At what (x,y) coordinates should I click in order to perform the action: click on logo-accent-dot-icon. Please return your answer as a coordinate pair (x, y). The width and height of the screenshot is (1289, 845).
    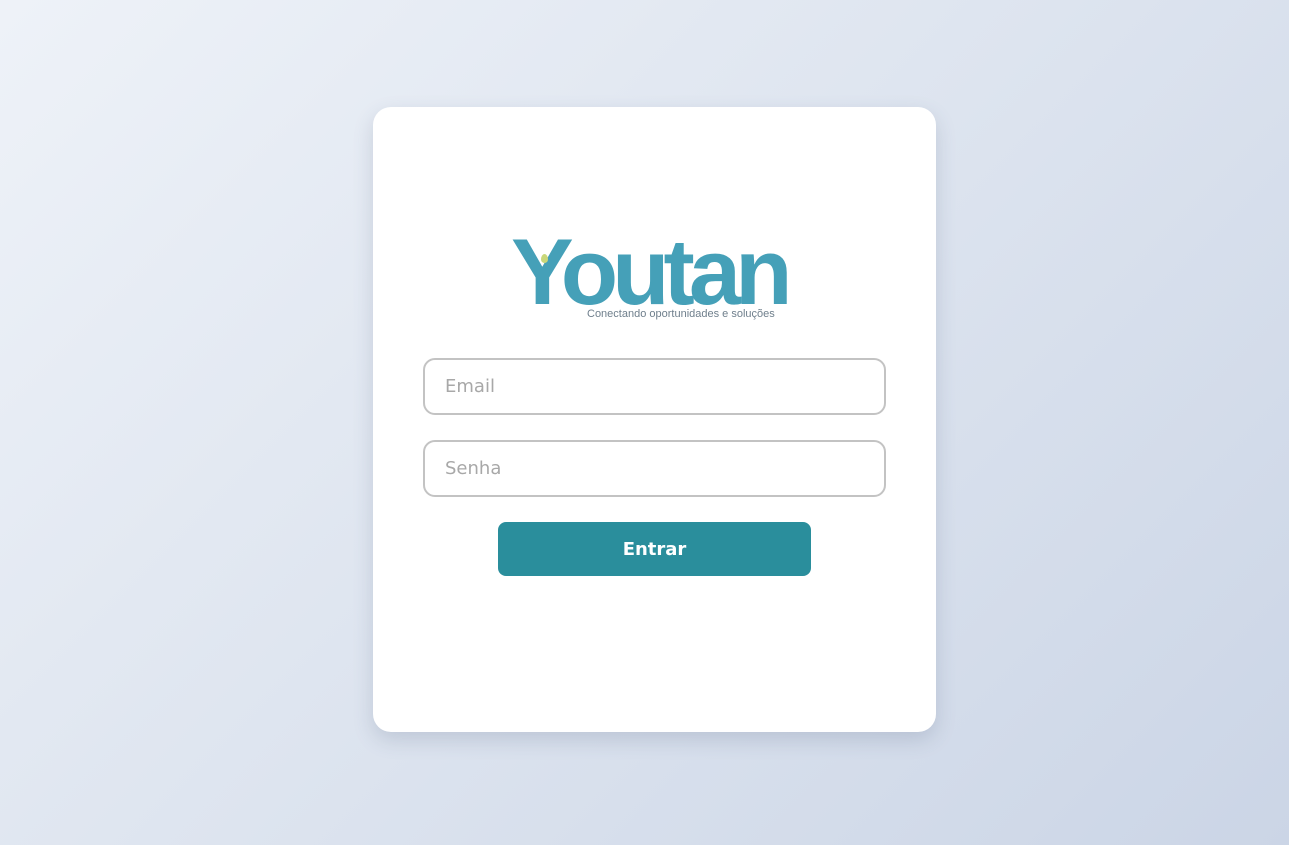
    Looking at the image, I should click on (544, 258).